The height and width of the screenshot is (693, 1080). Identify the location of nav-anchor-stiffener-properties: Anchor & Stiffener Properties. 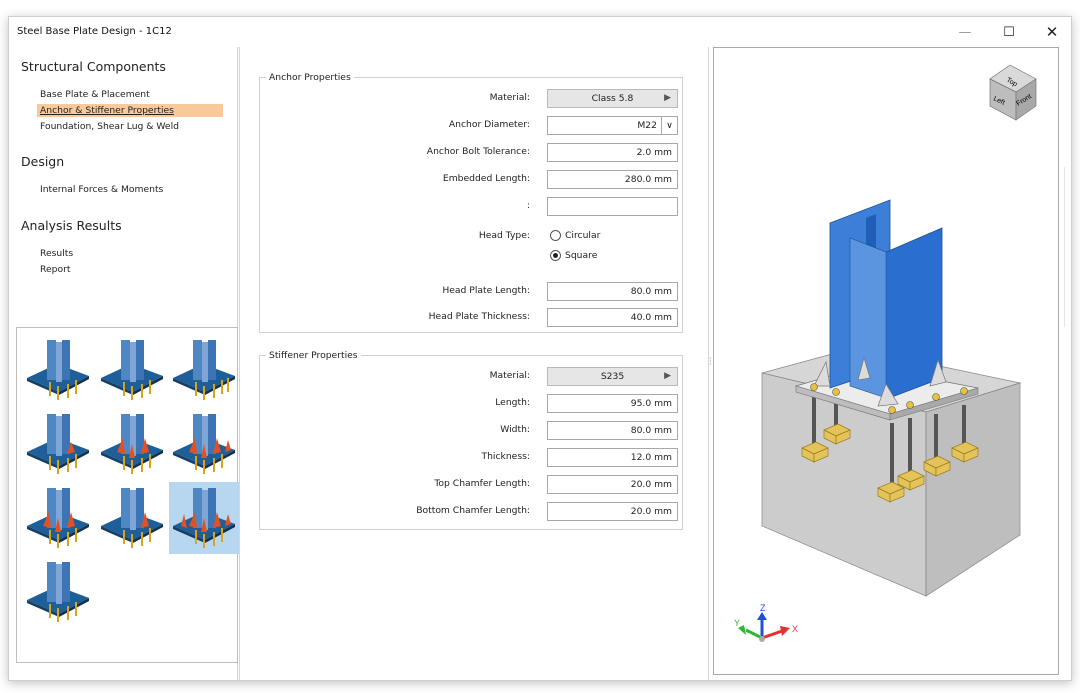
(130, 110).